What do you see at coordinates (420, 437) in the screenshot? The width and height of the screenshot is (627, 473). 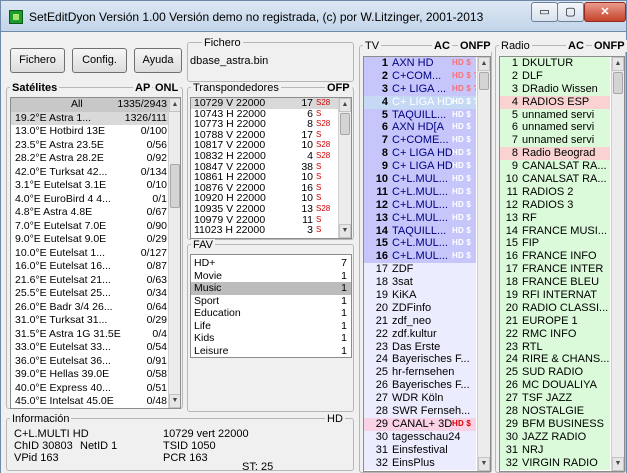 I see `tv-channel-row: 30 tagesschau24` at bounding box center [420, 437].